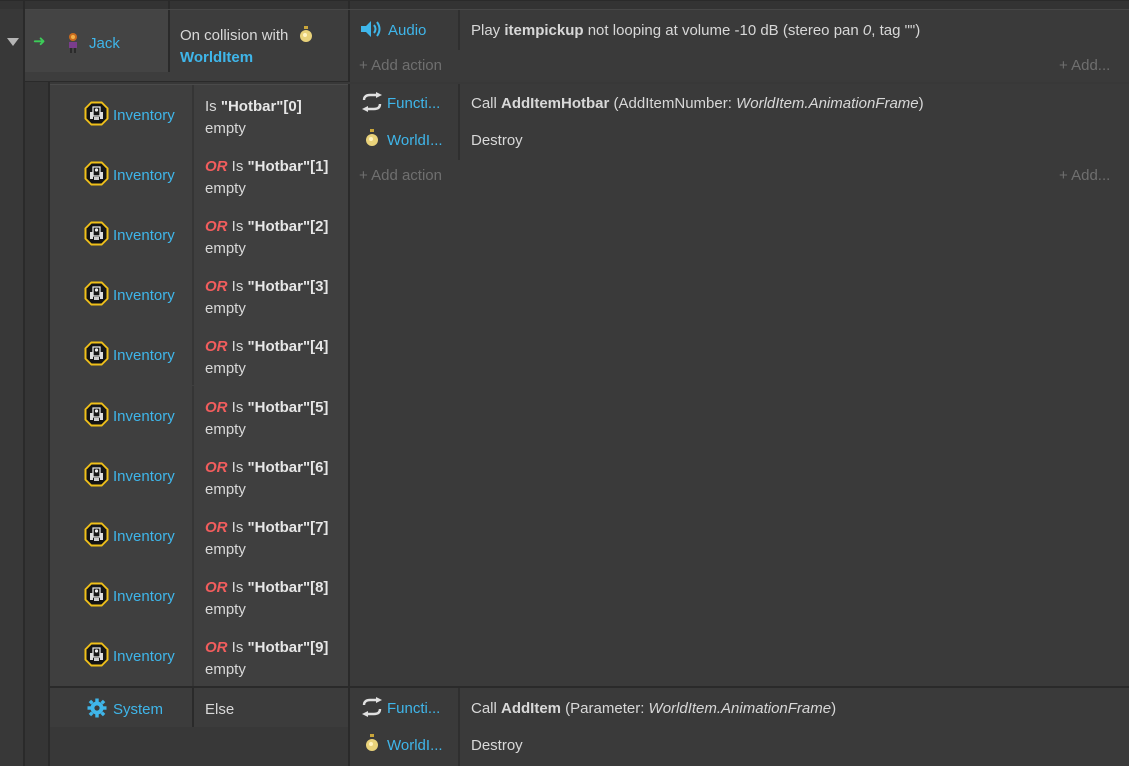 This screenshot has width=1129, height=766. I want to click on hotbar-slot: "Hotbar"[0], so click(261, 106).